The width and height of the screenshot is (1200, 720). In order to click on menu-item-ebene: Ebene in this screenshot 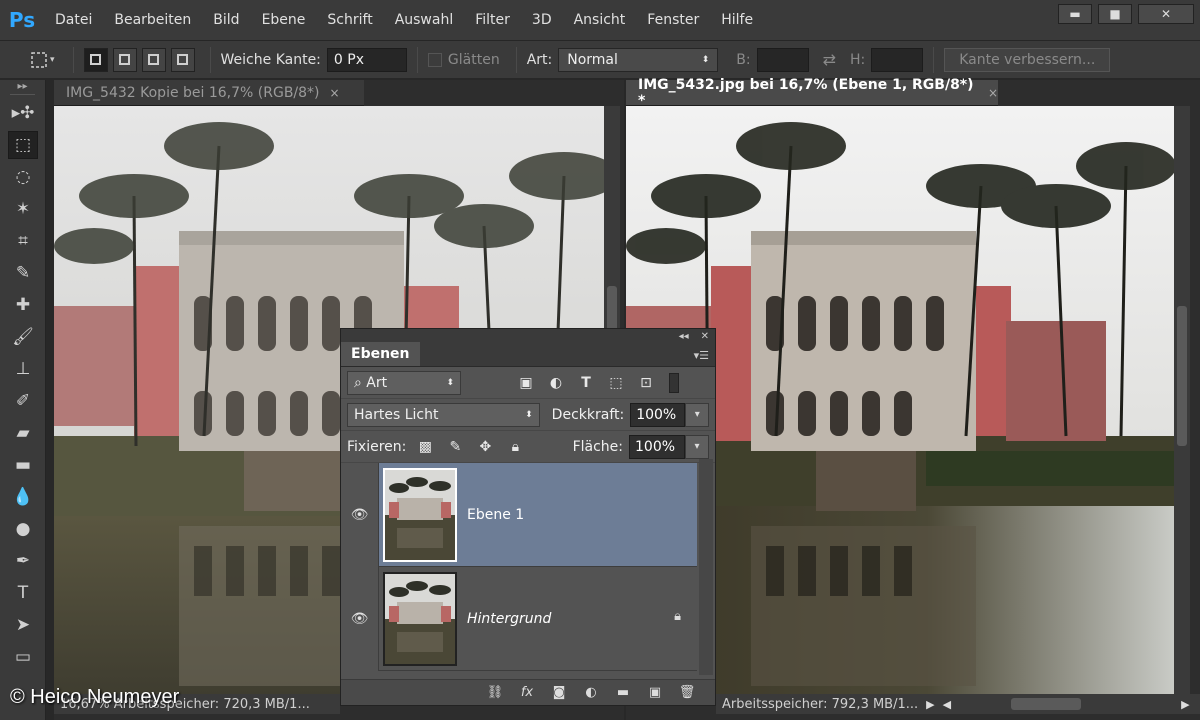, I will do `click(284, 20)`.